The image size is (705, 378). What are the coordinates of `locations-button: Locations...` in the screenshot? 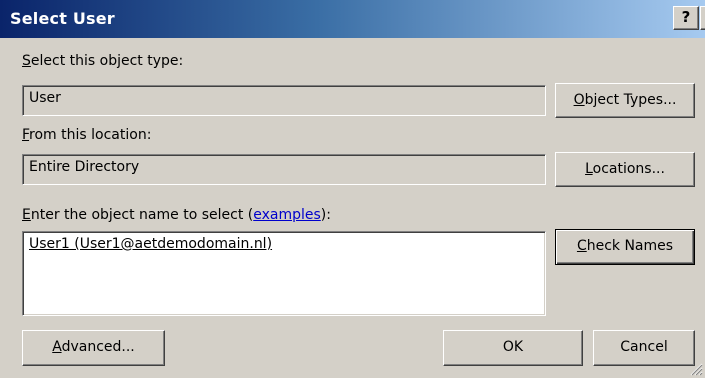 It's located at (625, 169).